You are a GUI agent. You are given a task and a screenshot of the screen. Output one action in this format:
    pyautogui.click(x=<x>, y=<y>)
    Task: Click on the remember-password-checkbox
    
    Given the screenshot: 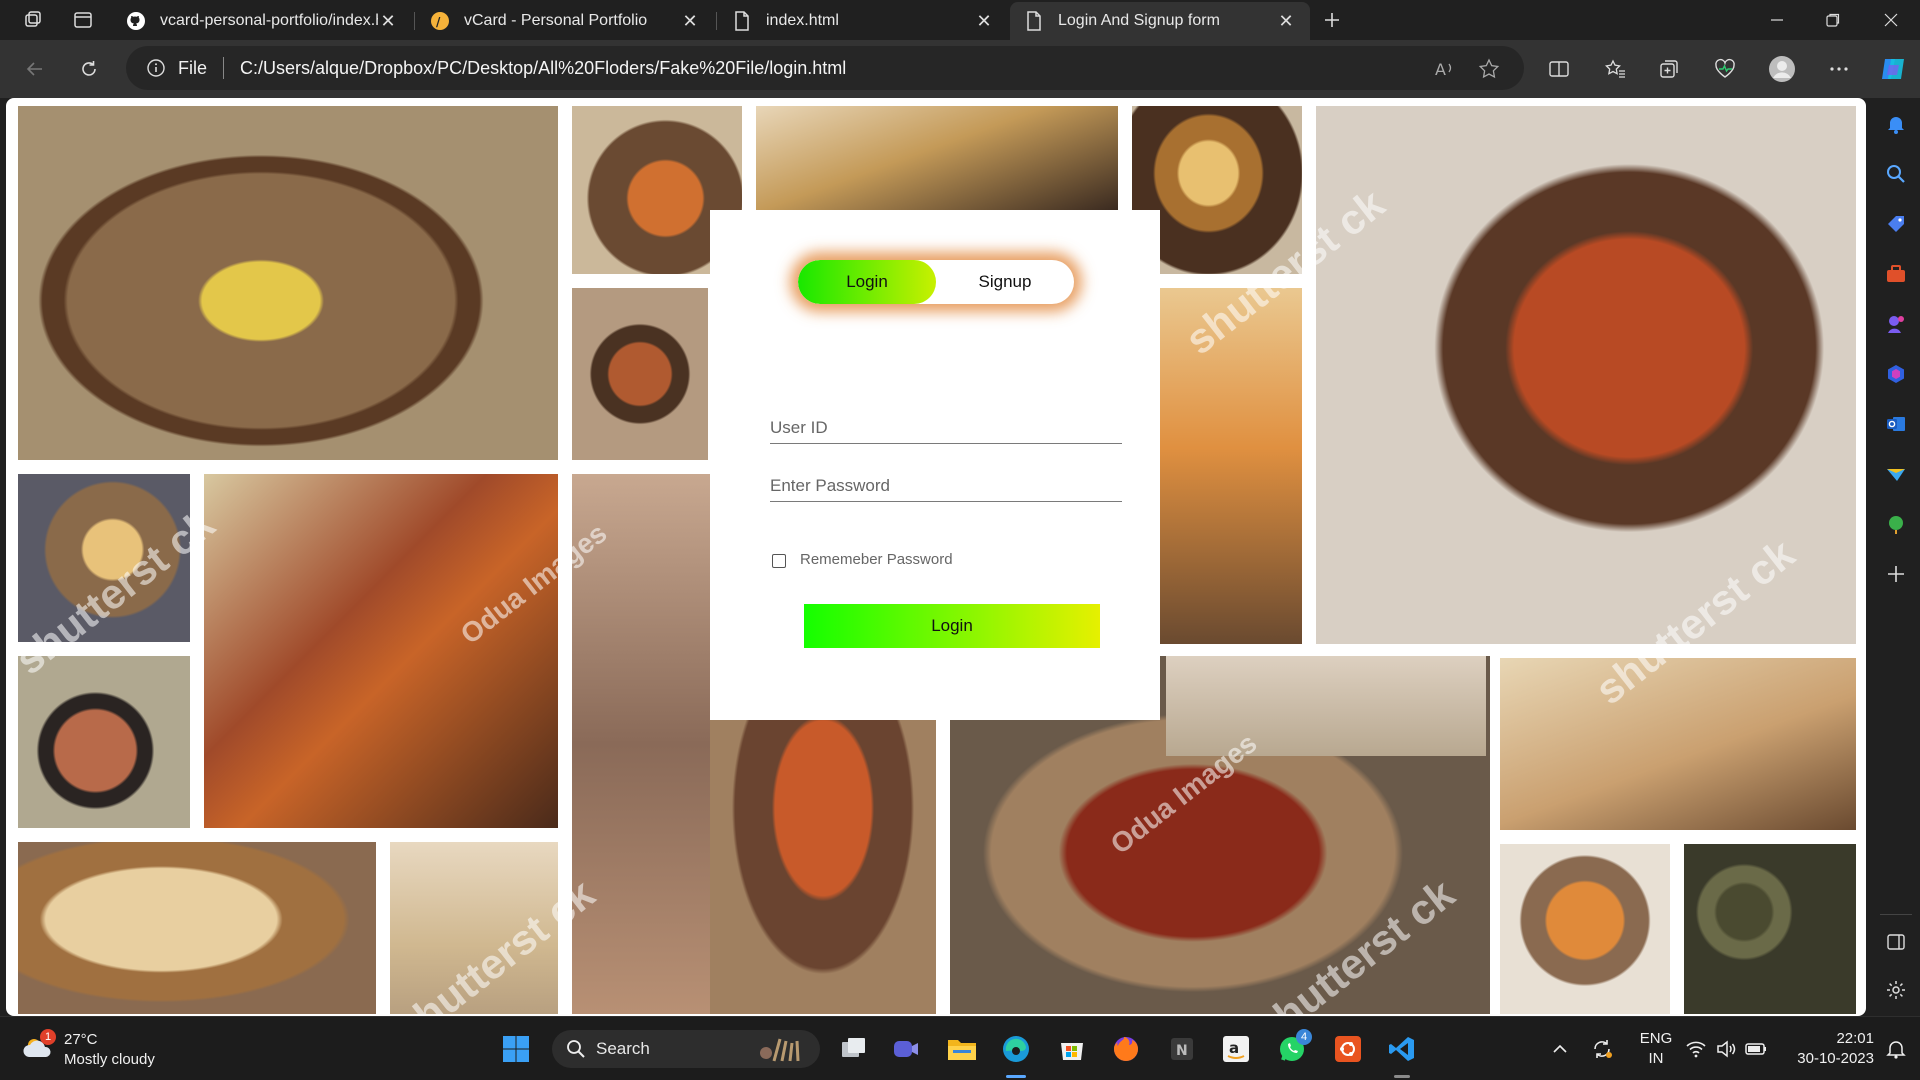 What is the action you would take?
    pyautogui.click(x=779, y=561)
    